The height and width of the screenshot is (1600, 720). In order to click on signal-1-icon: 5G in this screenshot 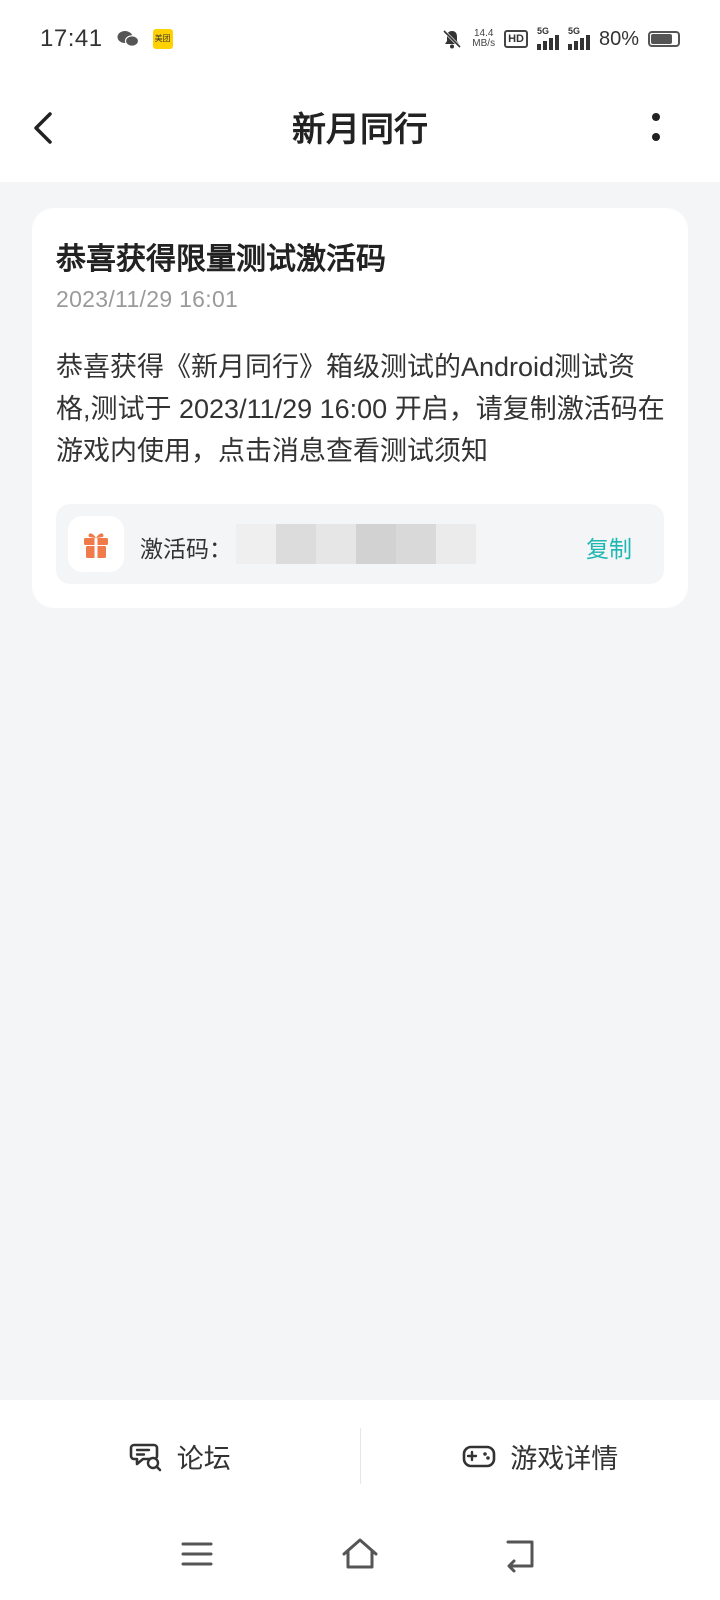, I will do `click(547, 38)`.